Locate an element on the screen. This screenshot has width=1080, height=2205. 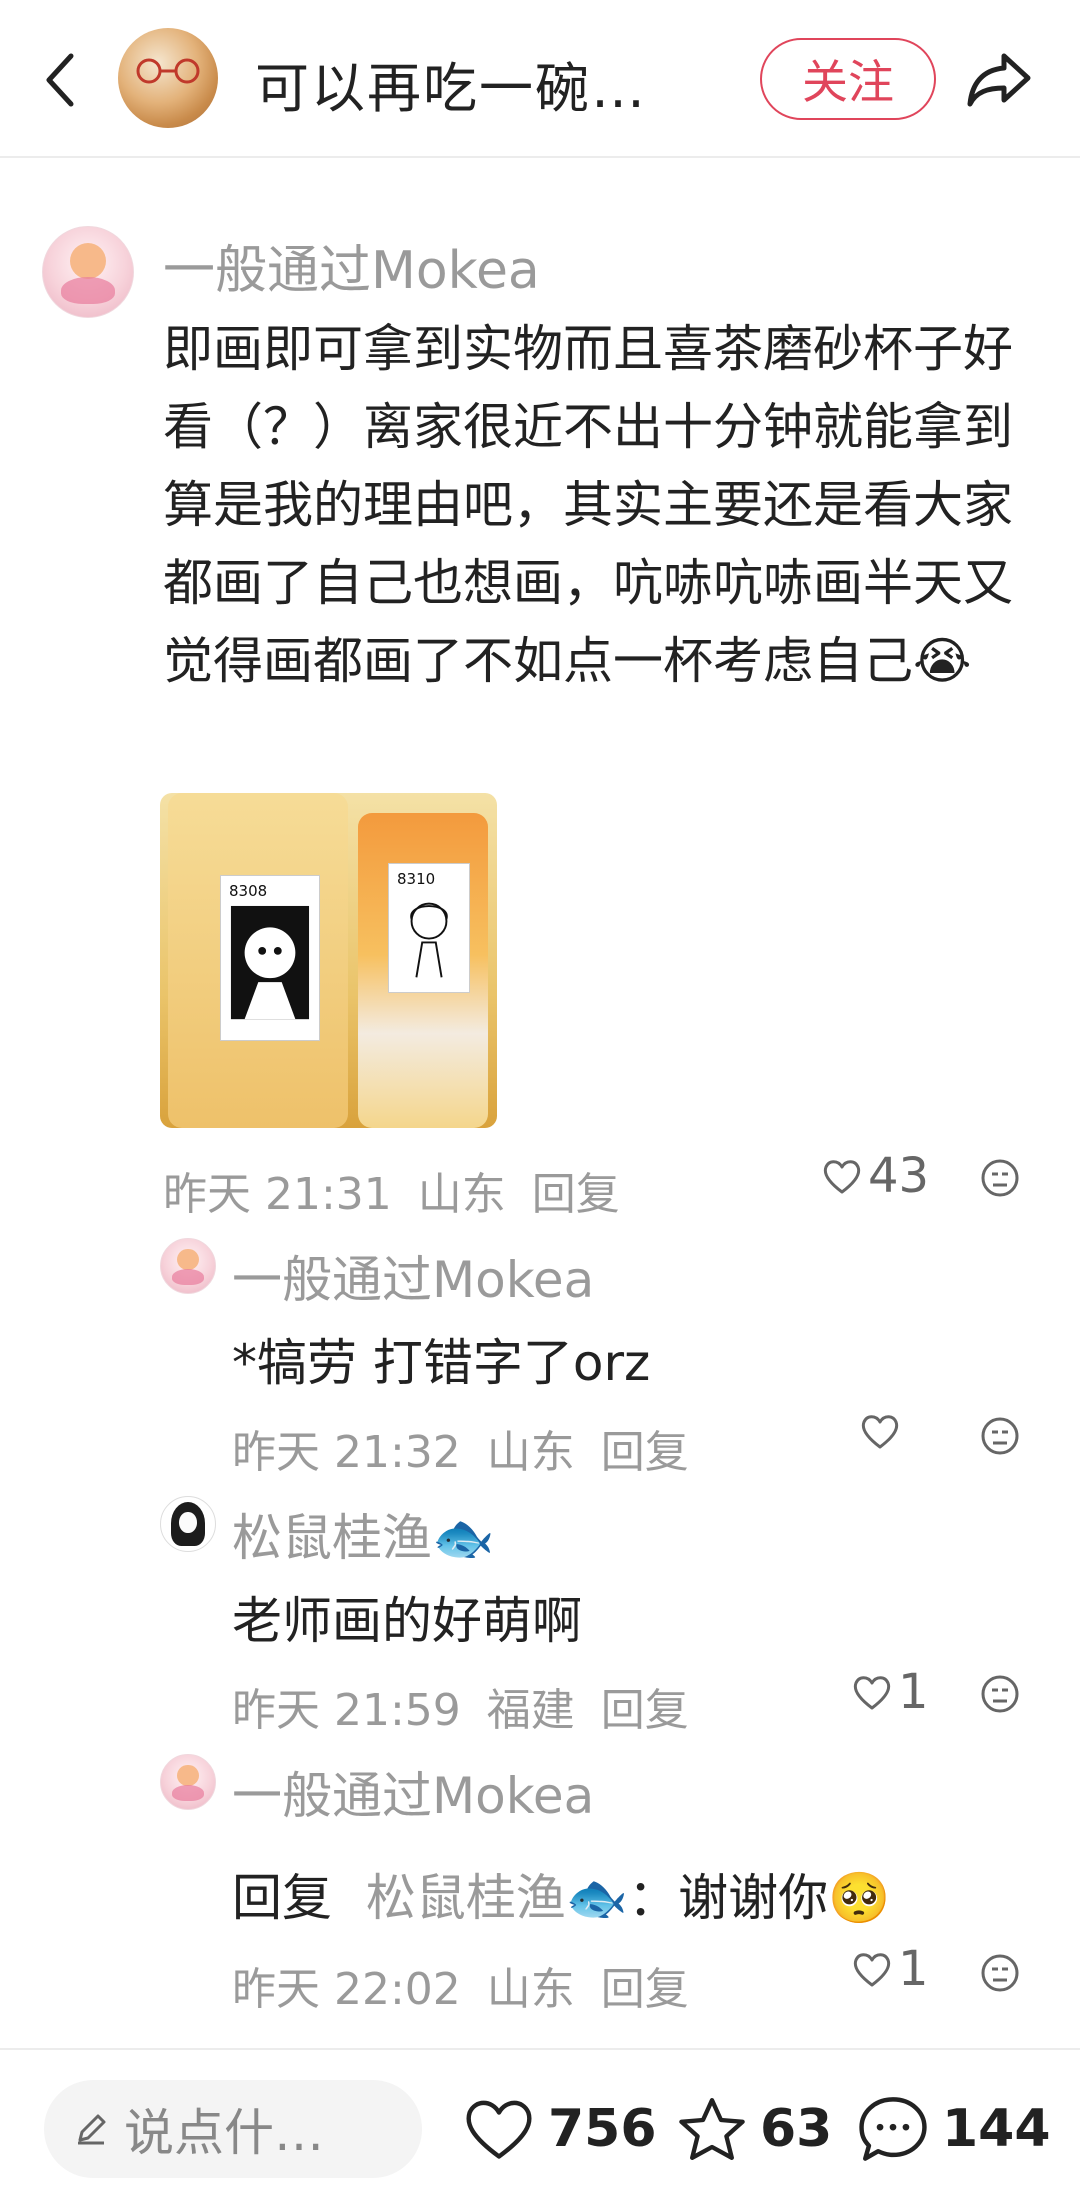
favorite-button: 63 is located at coordinates (754, 2129).